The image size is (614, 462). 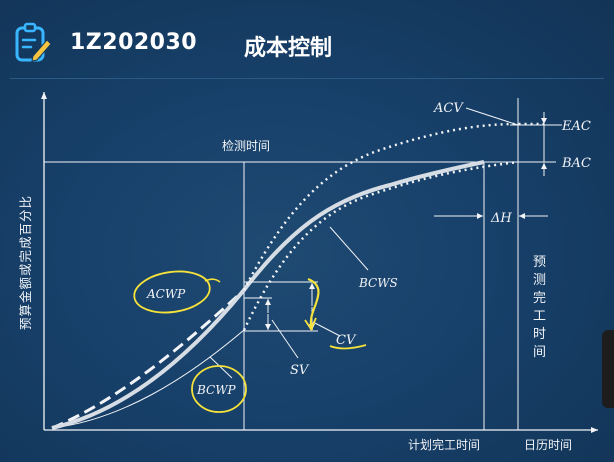 I want to click on svg-text: 预, so click(x=539, y=262).